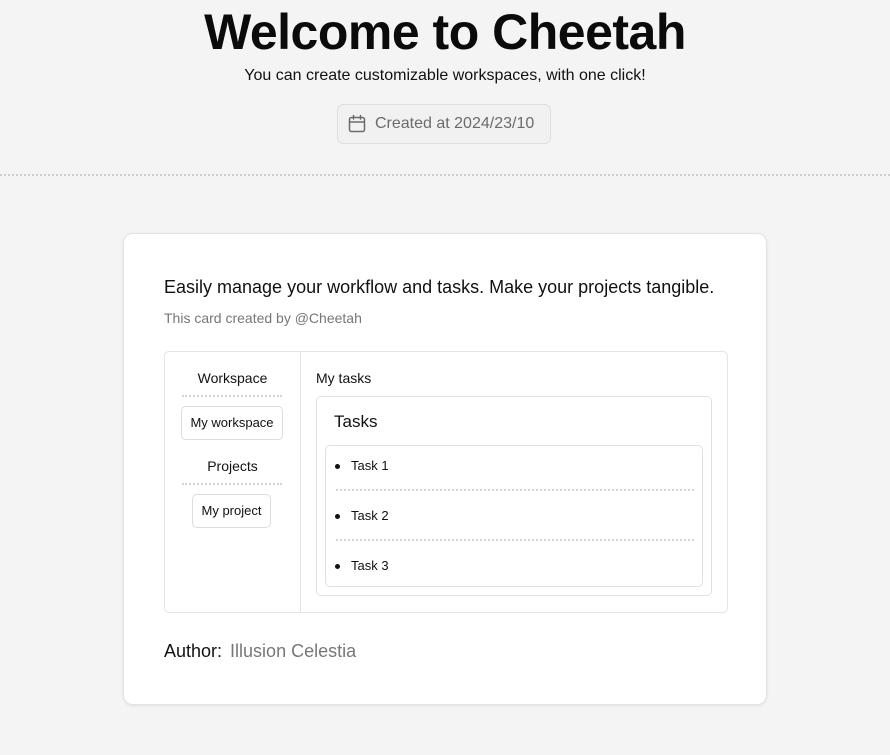  I want to click on my-workspace-button: My workspace, so click(232, 423).